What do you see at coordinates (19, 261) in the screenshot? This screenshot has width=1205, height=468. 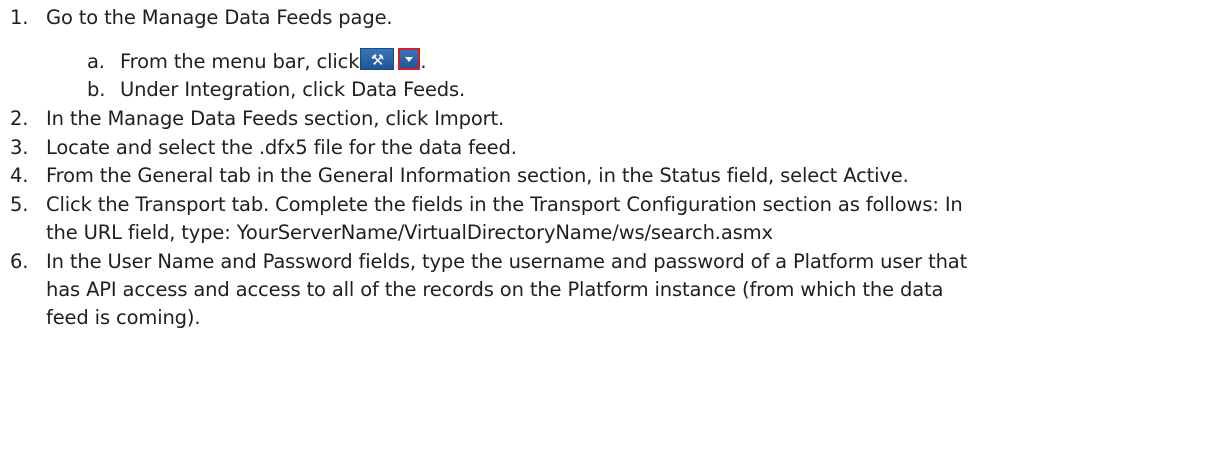 I see `step-6-number: 6.` at bounding box center [19, 261].